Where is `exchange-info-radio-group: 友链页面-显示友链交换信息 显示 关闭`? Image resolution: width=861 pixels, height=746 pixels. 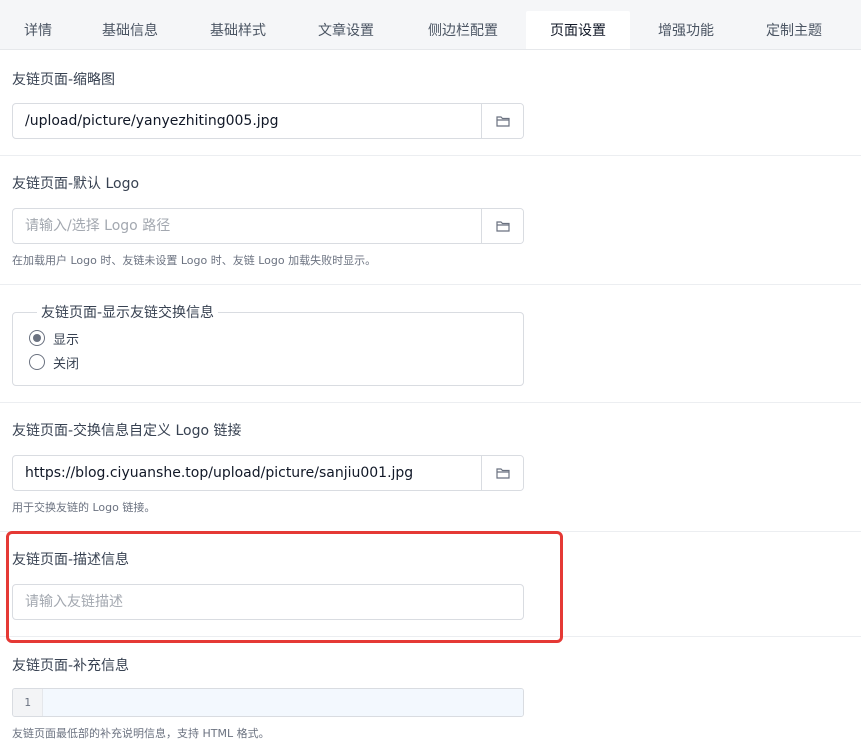
exchange-info-radio-group: 友链页面-显示友链交换信息 显示 关闭 is located at coordinates (268, 344).